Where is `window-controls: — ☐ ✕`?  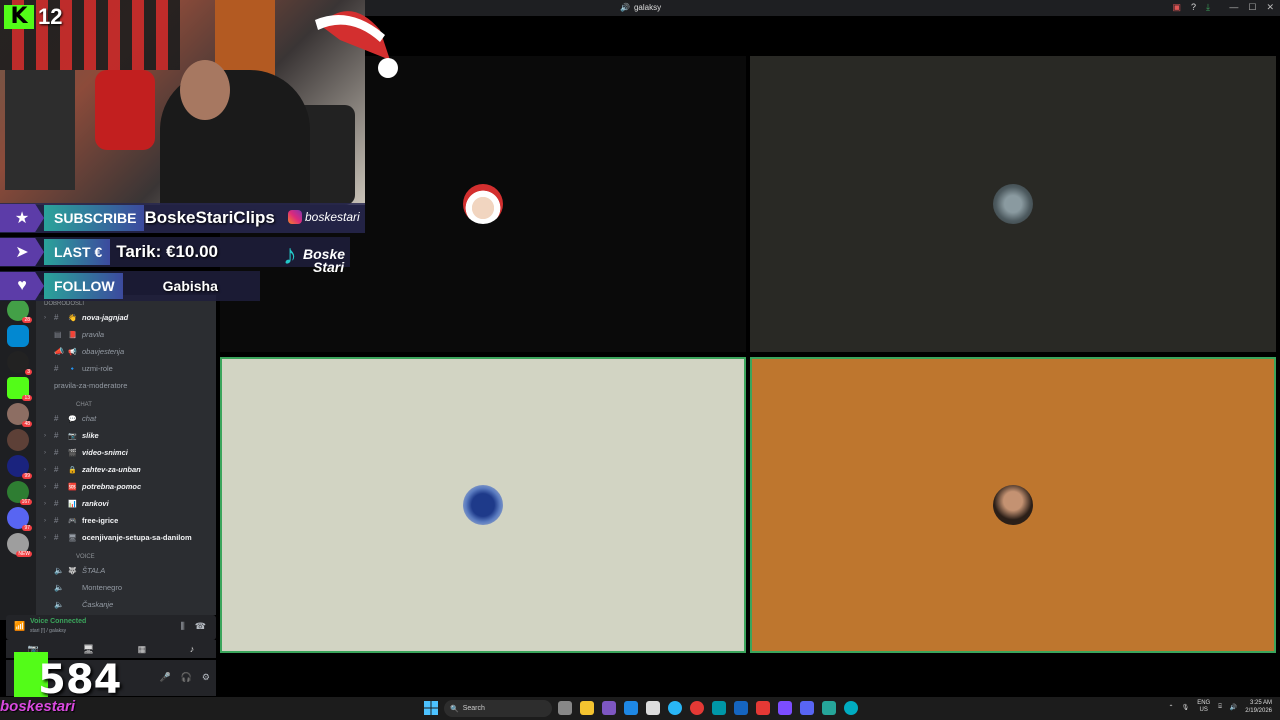
window-controls: — ☐ ✕ is located at coordinates (1251, 7).